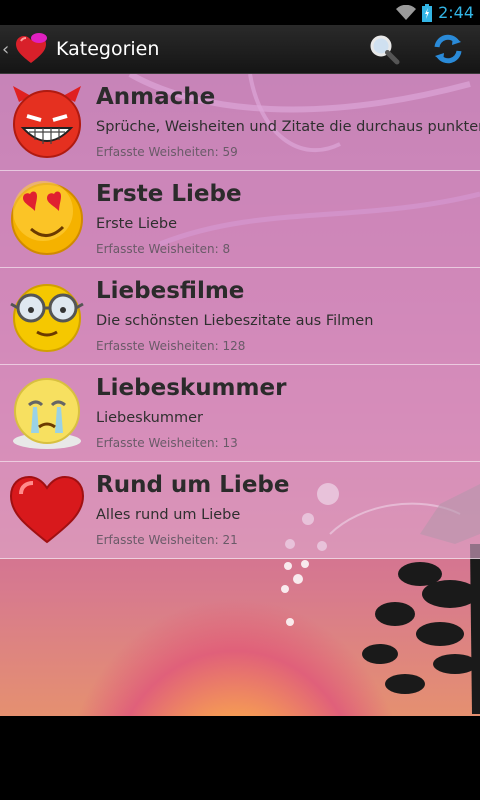  Describe the element at coordinates (163, 249) in the screenshot. I see `category-count: Erfasste Weisheiten: 8` at that location.